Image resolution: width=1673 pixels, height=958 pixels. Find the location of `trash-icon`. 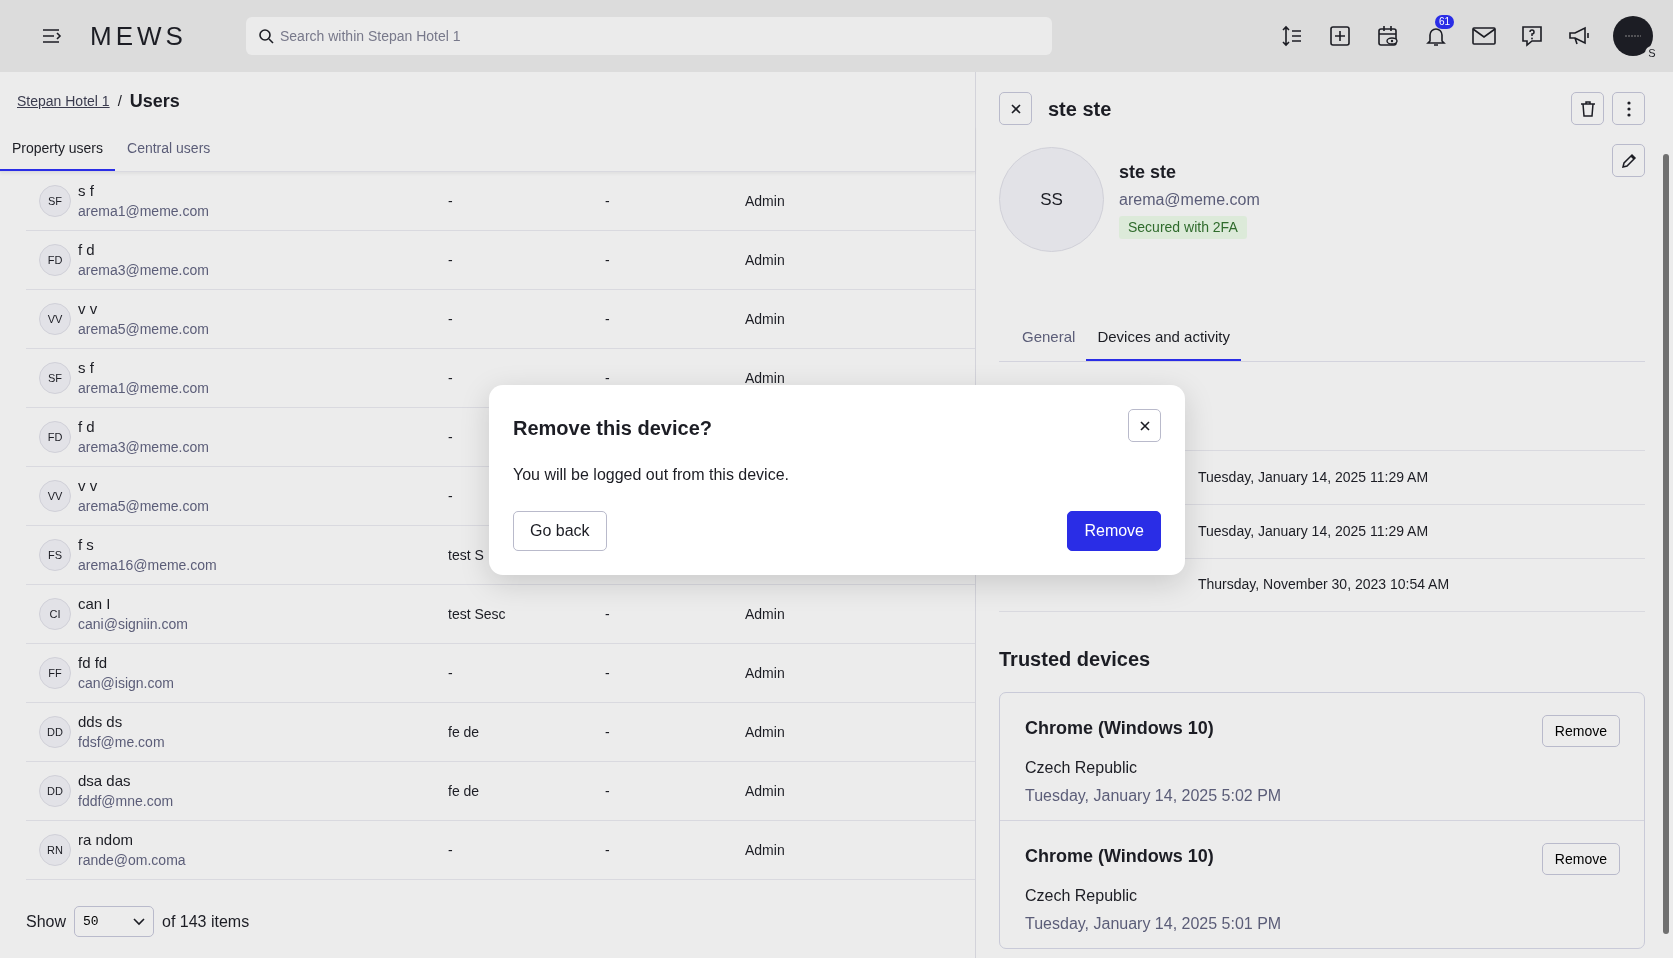

trash-icon is located at coordinates (1587, 108).